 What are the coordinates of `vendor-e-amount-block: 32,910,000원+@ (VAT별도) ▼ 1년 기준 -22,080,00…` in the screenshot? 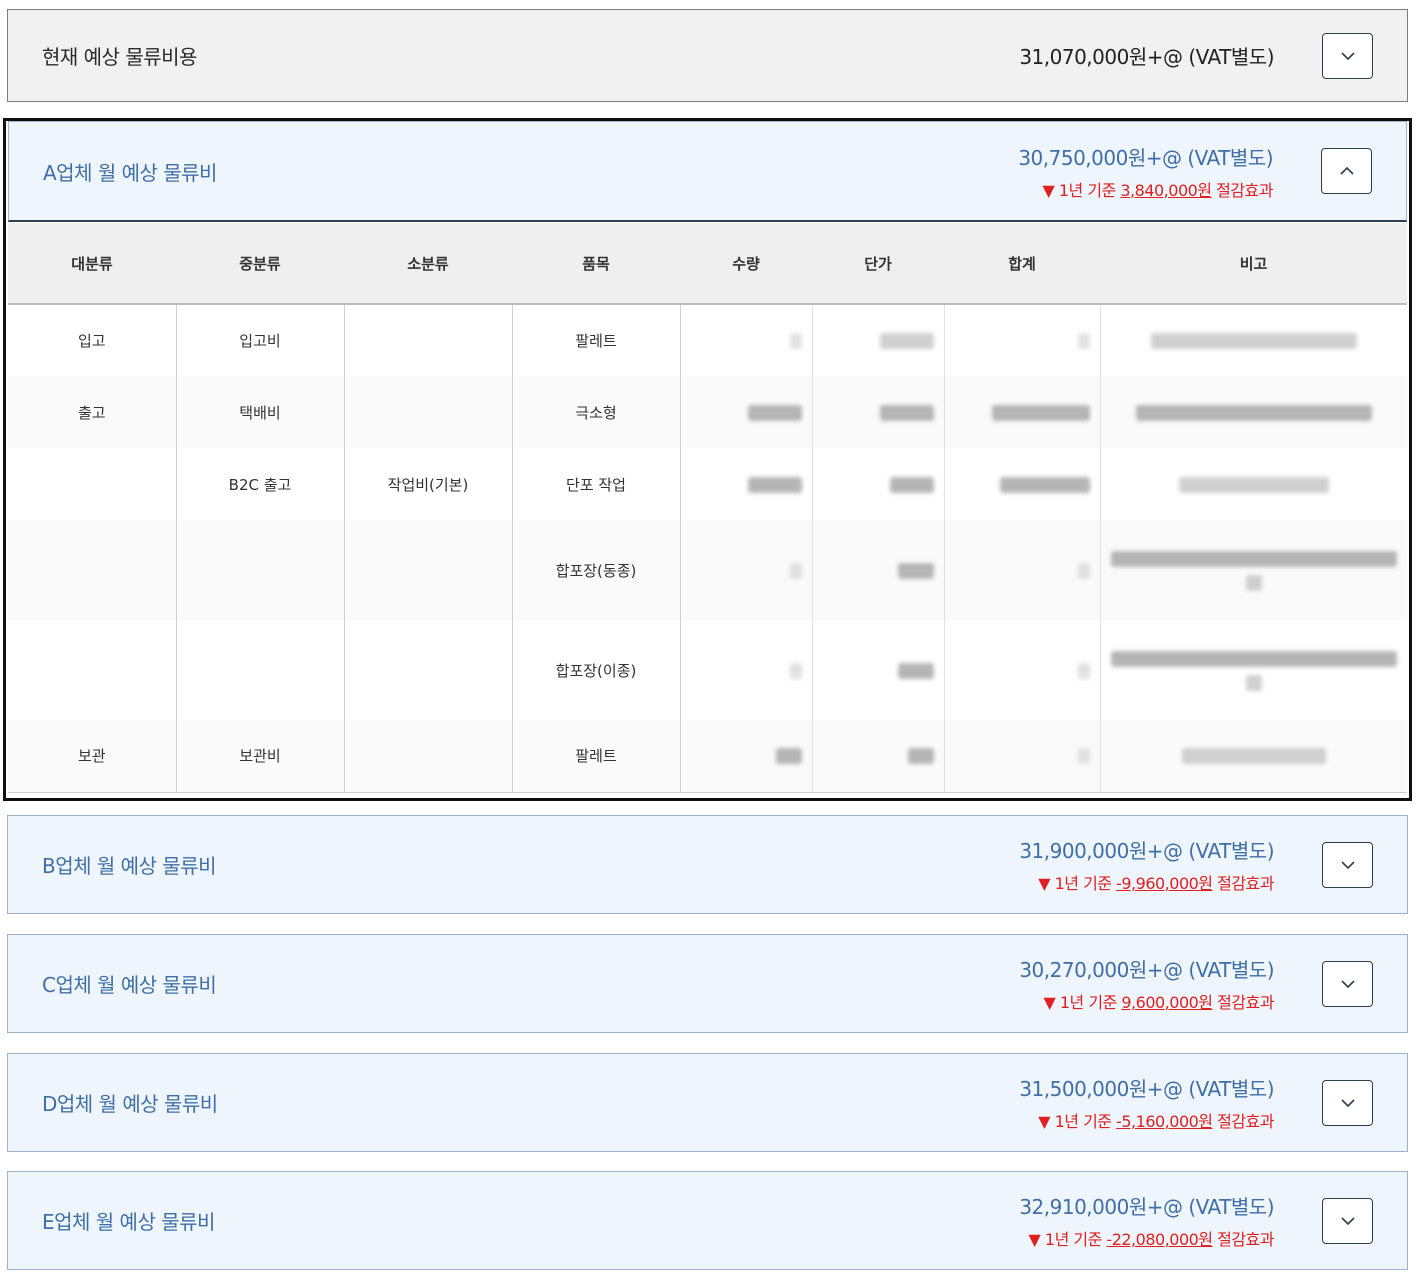 It's located at (1146, 1220).